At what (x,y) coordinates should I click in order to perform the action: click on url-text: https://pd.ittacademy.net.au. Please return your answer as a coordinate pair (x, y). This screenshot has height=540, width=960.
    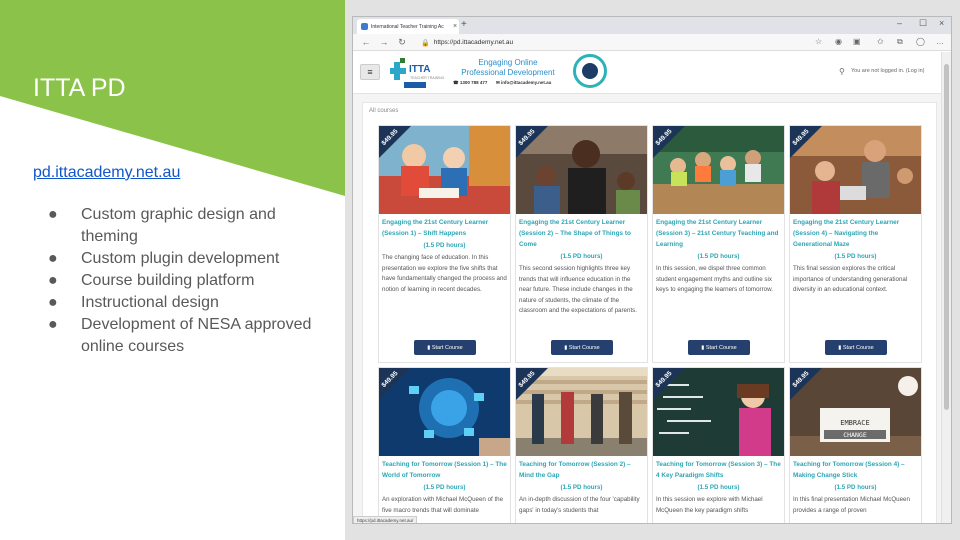
    Looking at the image, I should click on (473, 42).